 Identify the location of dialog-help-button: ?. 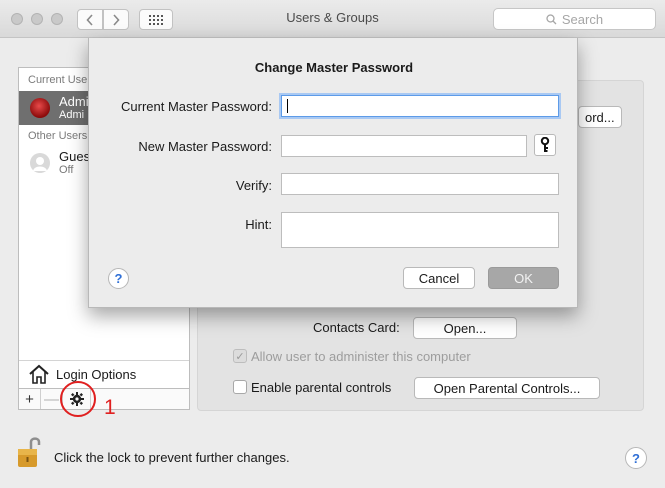
(118, 278).